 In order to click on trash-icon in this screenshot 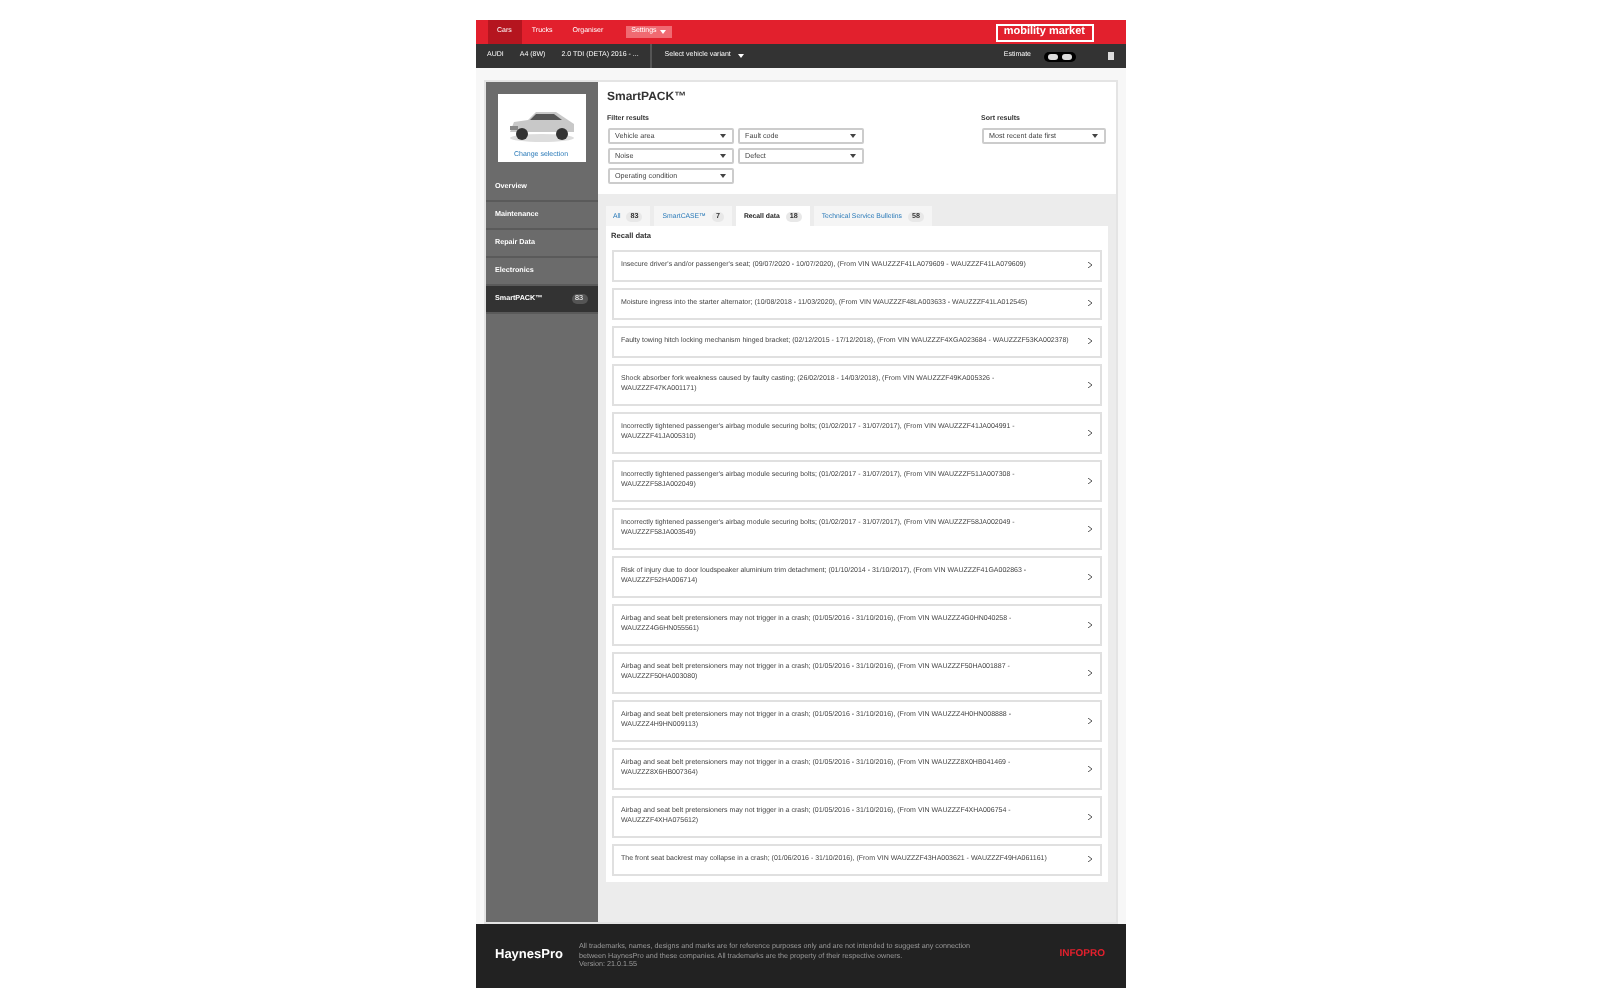, I will do `click(1110, 56)`.